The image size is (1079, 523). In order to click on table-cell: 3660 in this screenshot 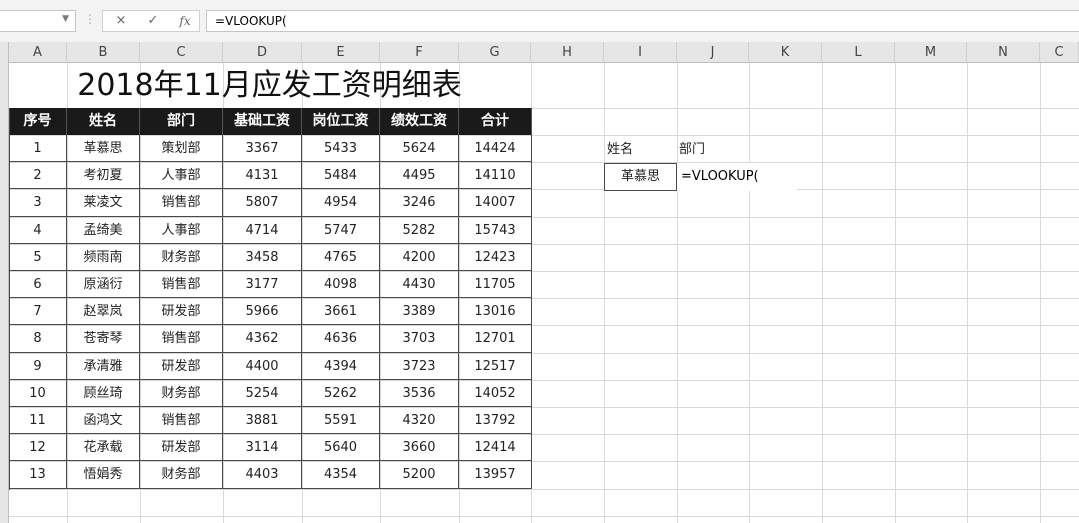, I will do `click(419, 448)`.